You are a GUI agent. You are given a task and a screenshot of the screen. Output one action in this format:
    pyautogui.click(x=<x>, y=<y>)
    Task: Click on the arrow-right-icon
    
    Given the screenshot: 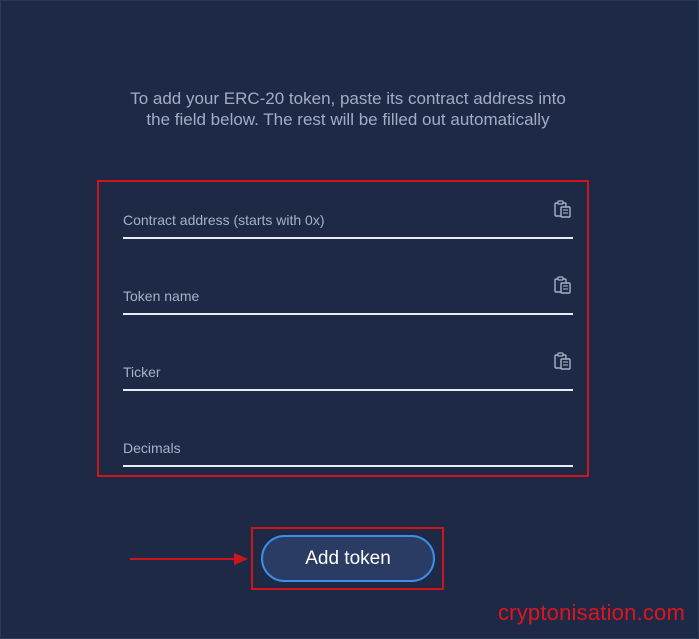 What is the action you would take?
    pyautogui.click(x=189, y=559)
    